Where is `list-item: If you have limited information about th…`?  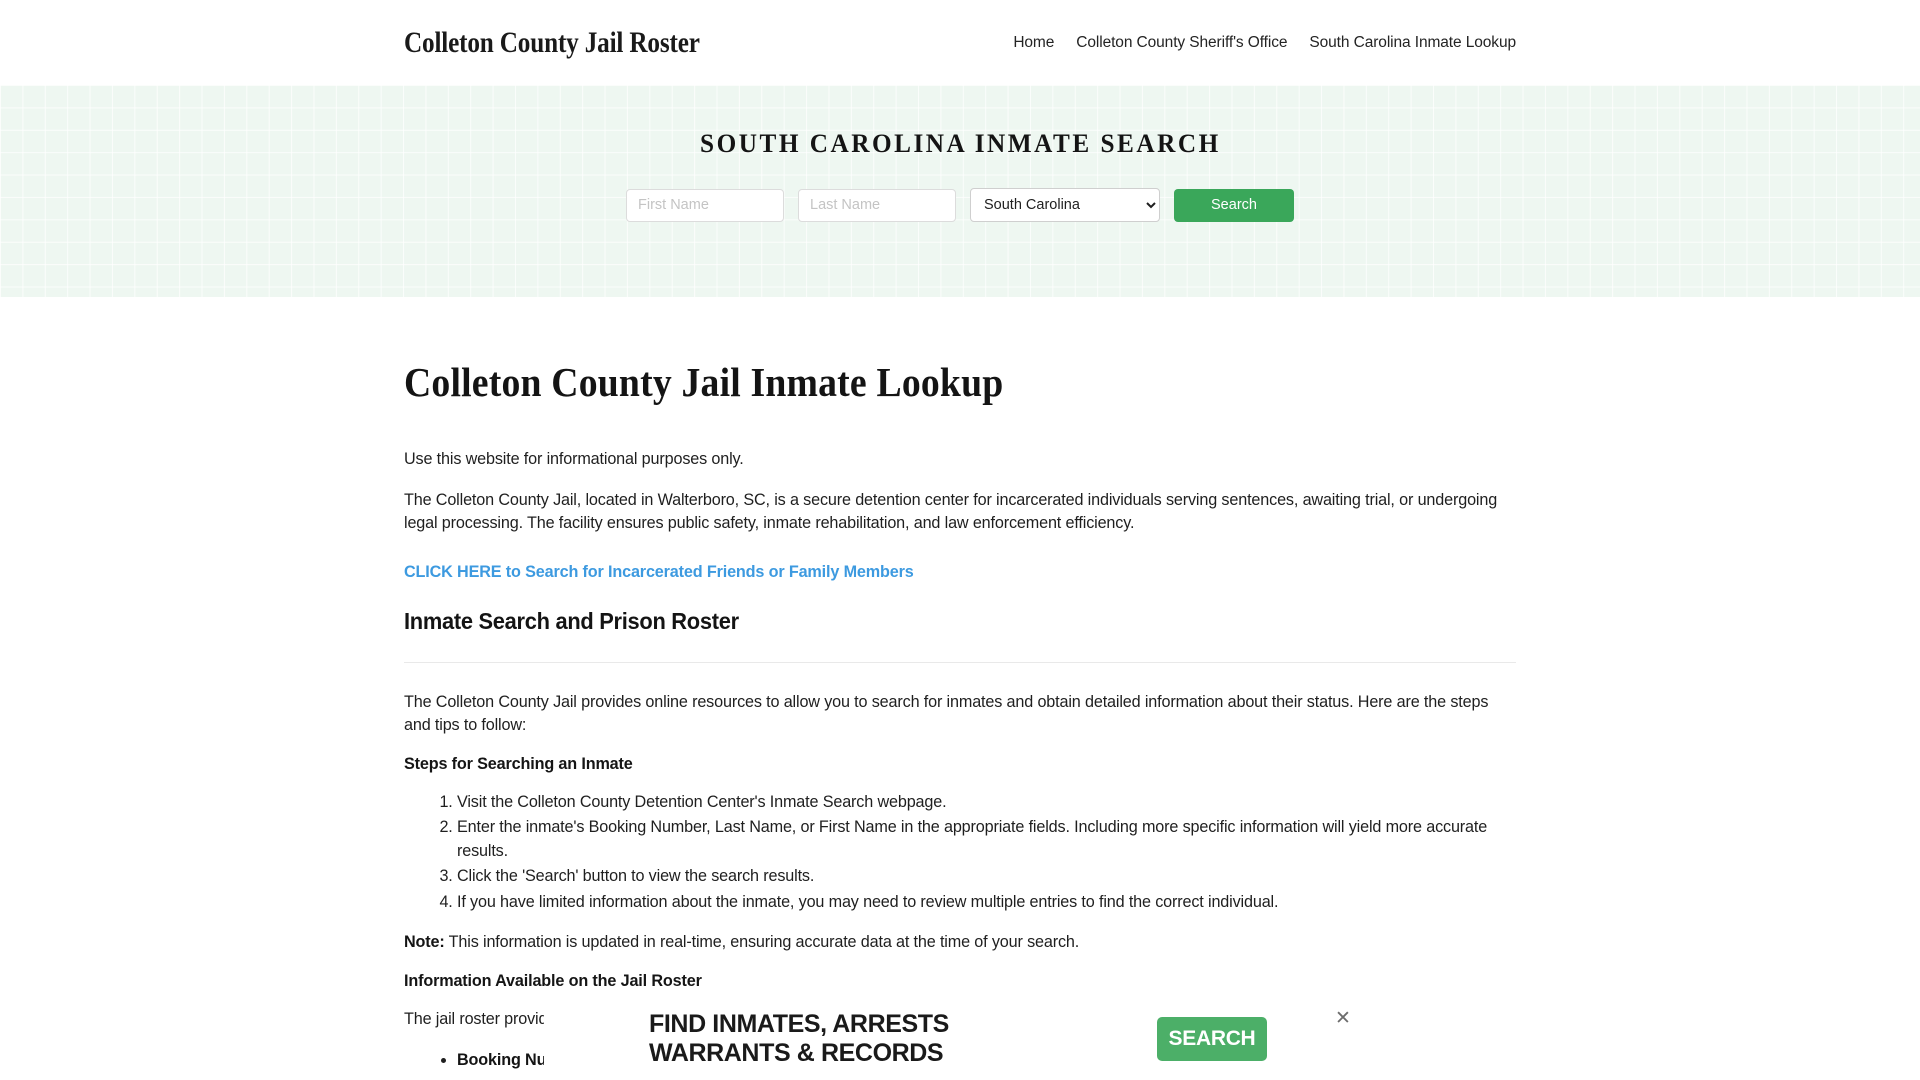 list-item: If you have limited information about th… is located at coordinates (986, 903).